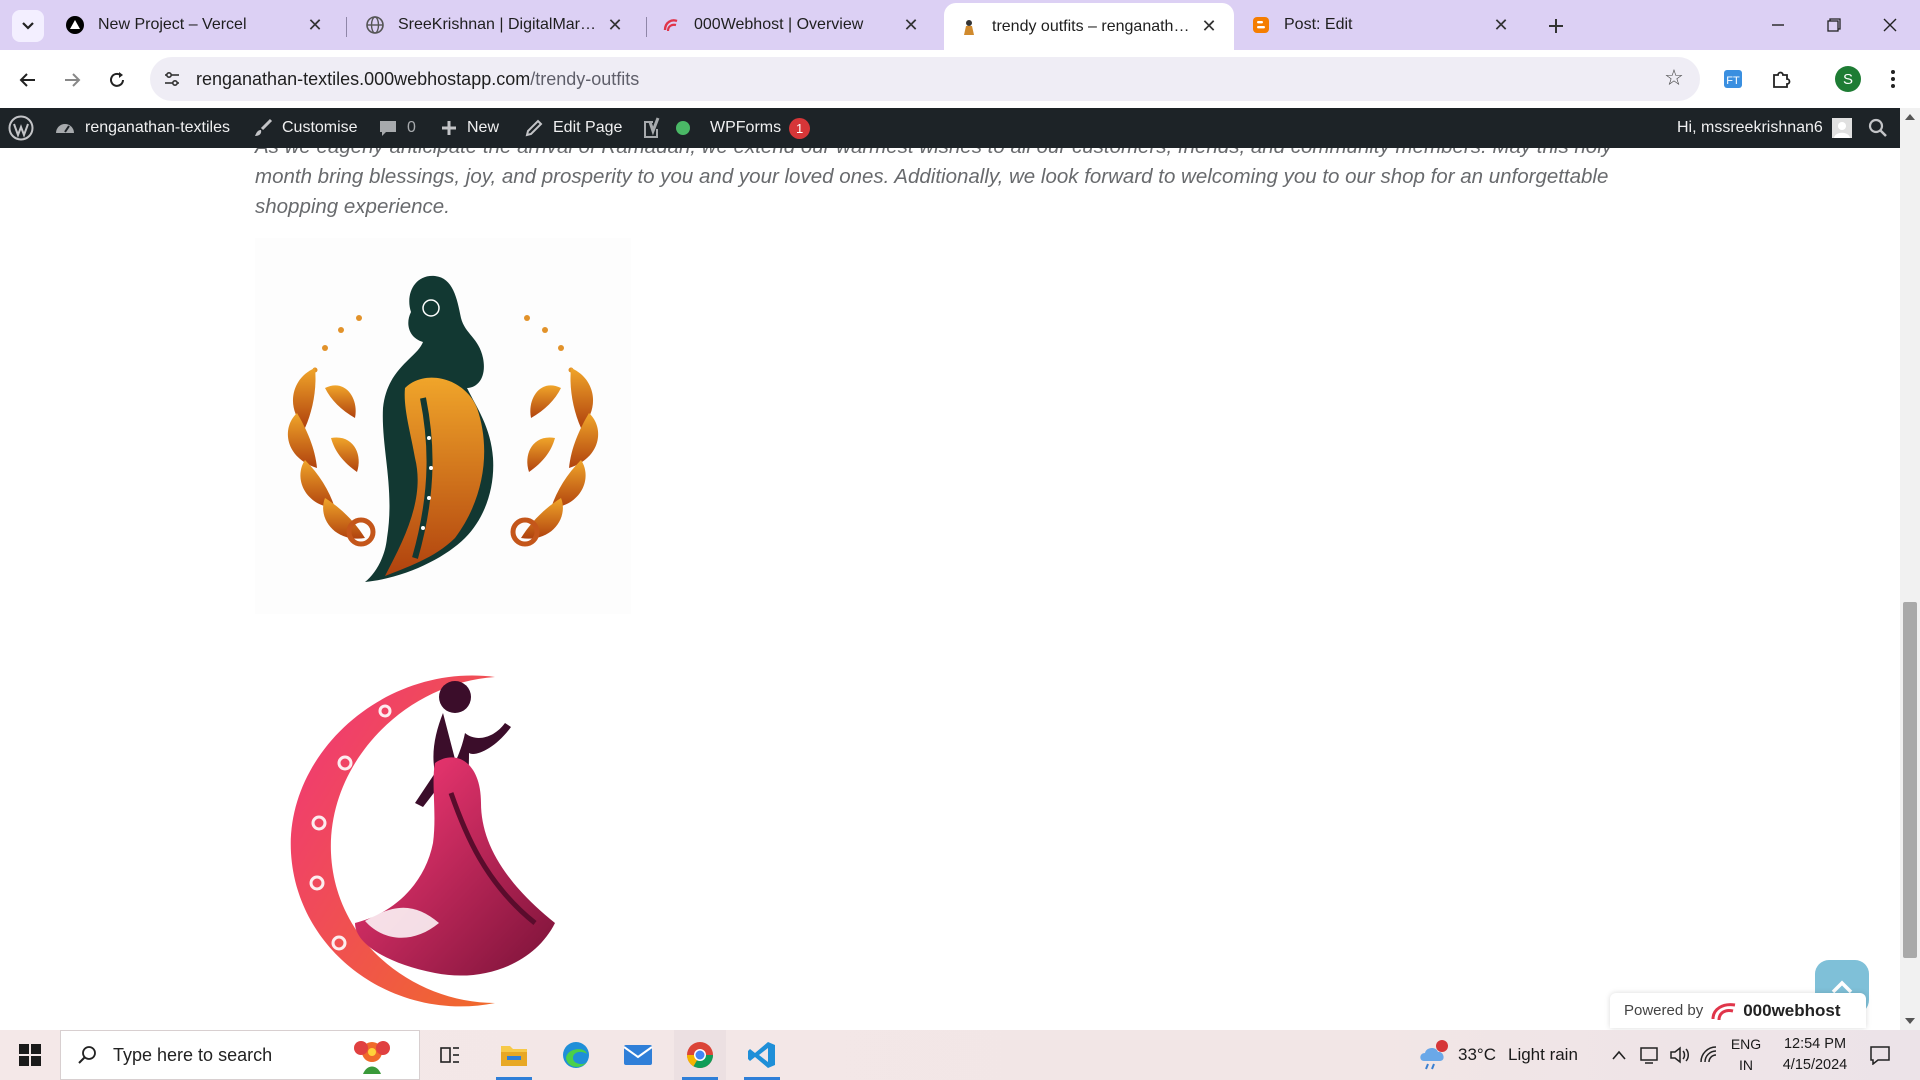 The width and height of the screenshot is (1920, 1080). Describe the element at coordinates (193, 1054) in the screenshot. I see `search-placeholder: Type here to search` at that location.